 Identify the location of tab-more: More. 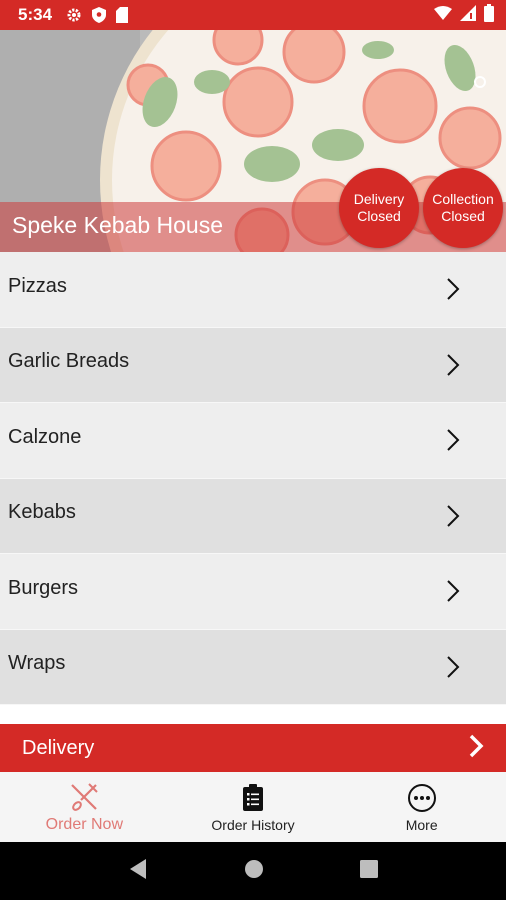
(421, 807).